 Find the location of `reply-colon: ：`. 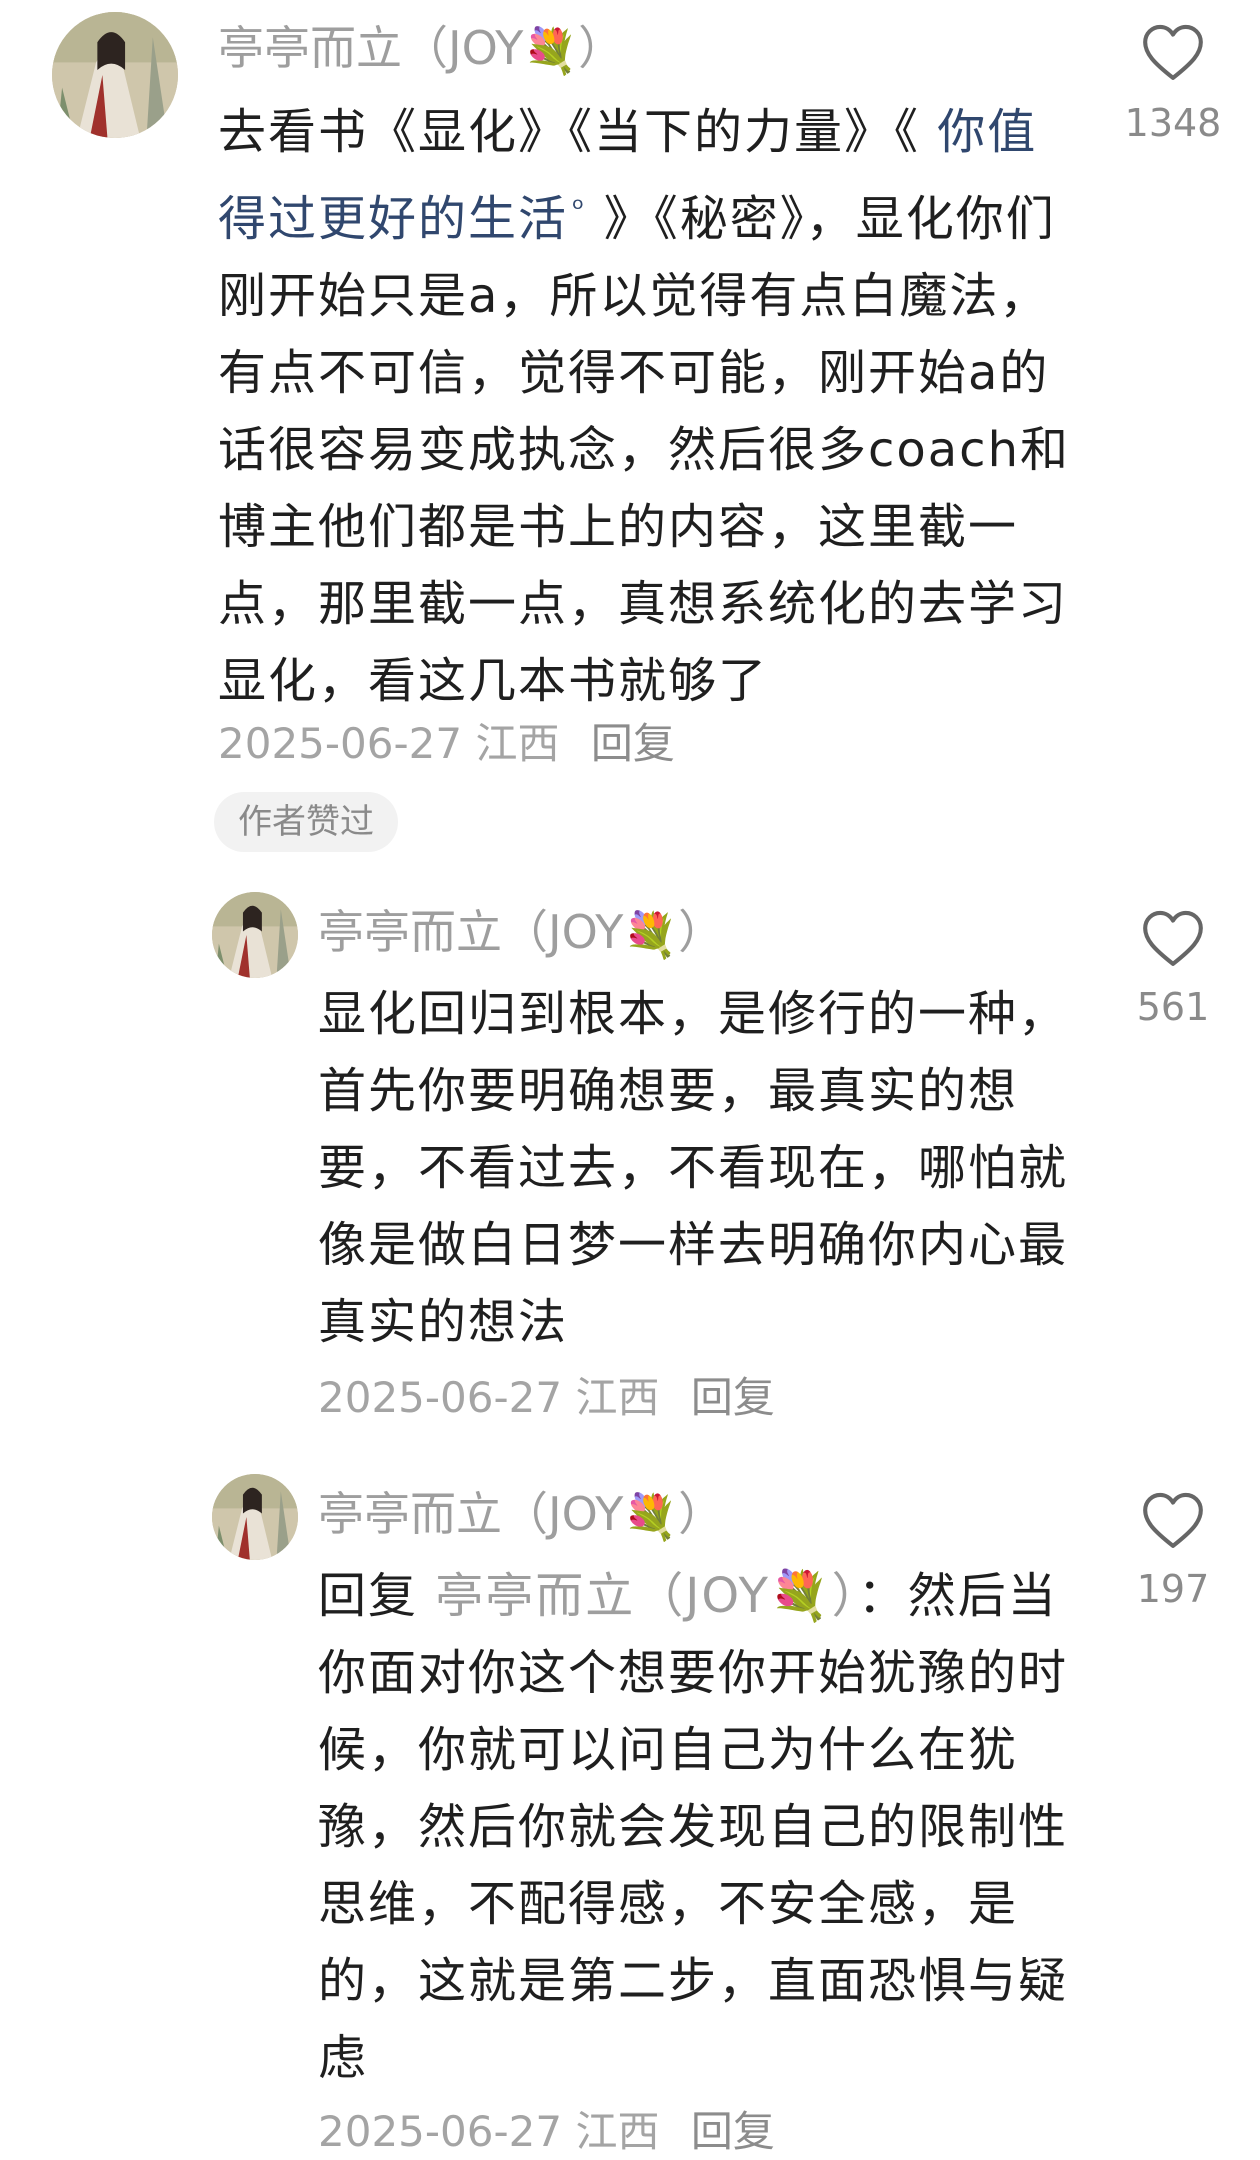

reply-colon: ： is located at coordinates (882, 1596).